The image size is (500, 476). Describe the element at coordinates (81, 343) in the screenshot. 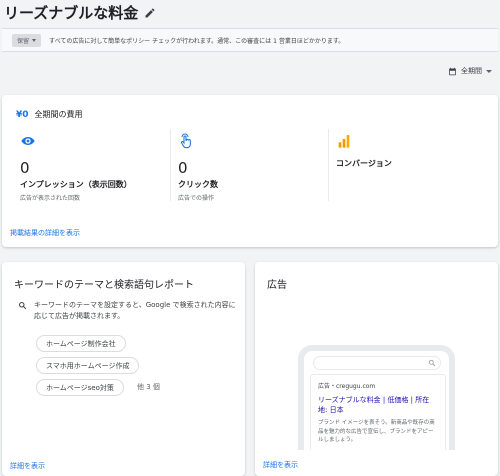

I see `keyword-chip: ホームページ制作会社` at that location.